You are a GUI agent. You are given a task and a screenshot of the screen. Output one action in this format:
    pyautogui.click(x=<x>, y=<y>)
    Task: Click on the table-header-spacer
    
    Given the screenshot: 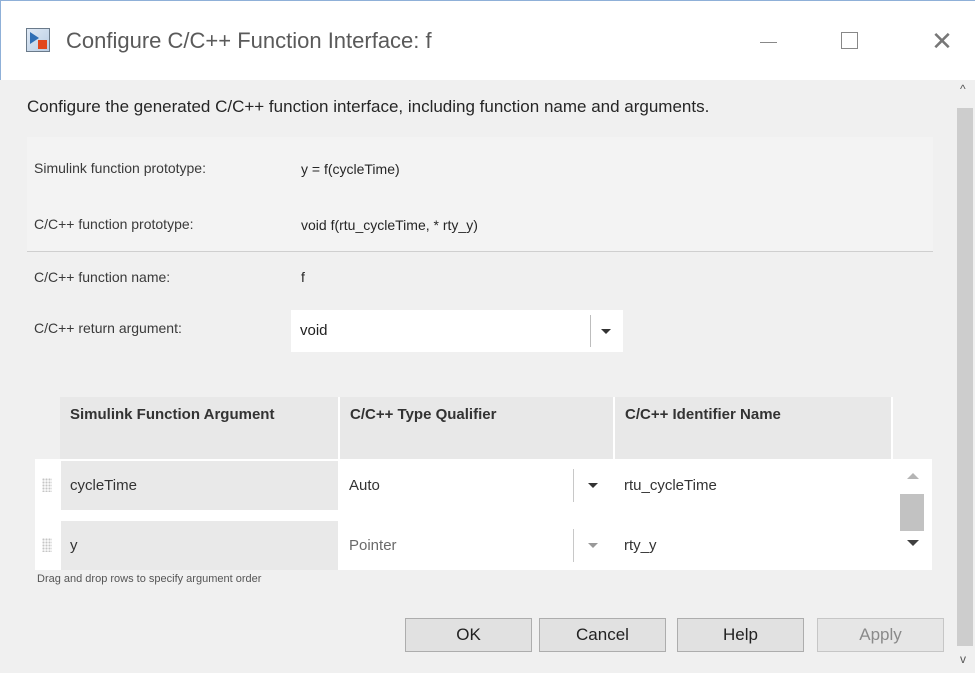 What is the action you would take?
    pyautogui.click(x=912, y=428)
    